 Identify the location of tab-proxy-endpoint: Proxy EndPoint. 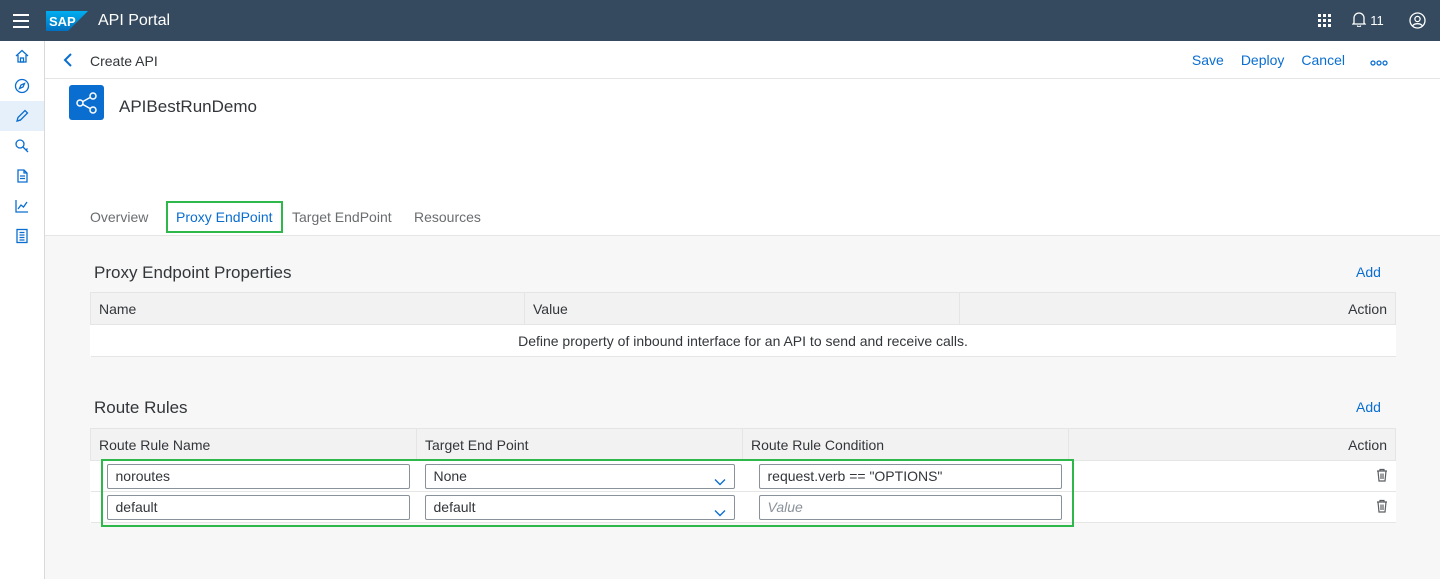
(224, 217).